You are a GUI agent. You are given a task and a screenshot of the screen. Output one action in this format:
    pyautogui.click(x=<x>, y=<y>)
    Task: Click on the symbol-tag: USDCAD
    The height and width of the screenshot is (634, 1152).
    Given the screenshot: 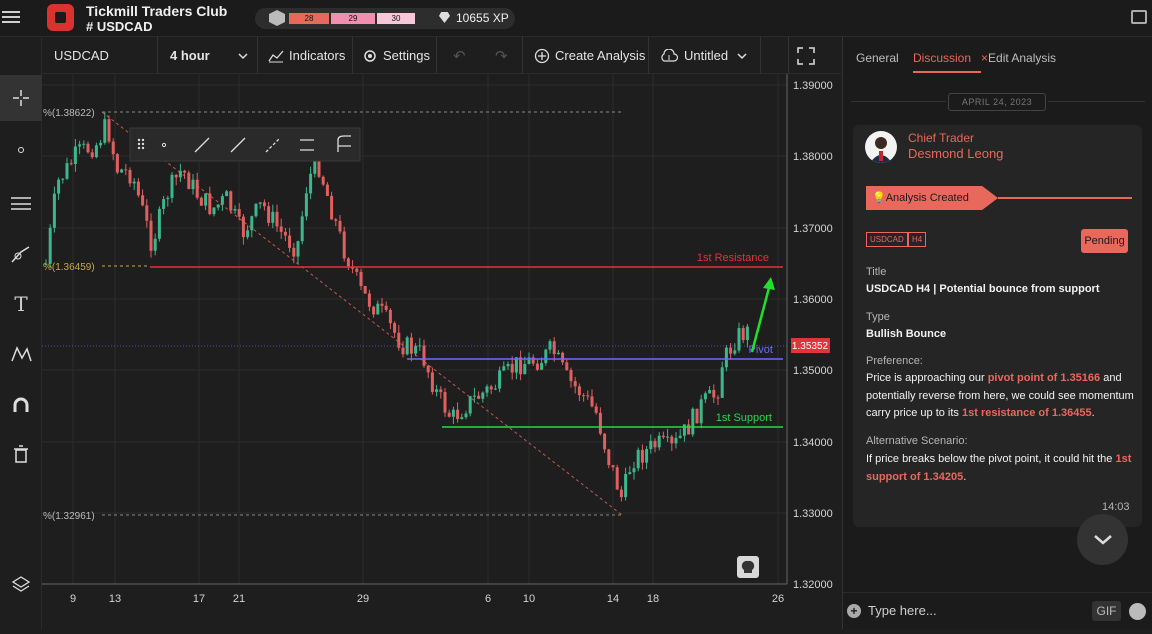 What is the action you would take?
    pyautogui.click(x=887, y=239)
    